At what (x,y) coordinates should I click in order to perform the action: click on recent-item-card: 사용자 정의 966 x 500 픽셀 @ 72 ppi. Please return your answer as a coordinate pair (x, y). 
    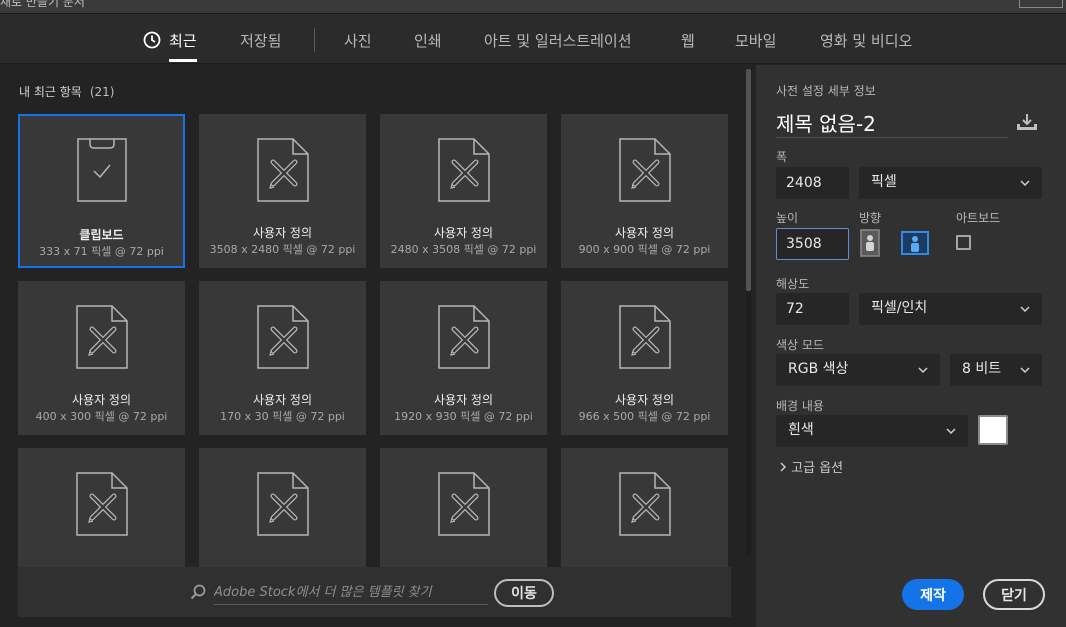
    Looking at the image, I should click on (644, 358).